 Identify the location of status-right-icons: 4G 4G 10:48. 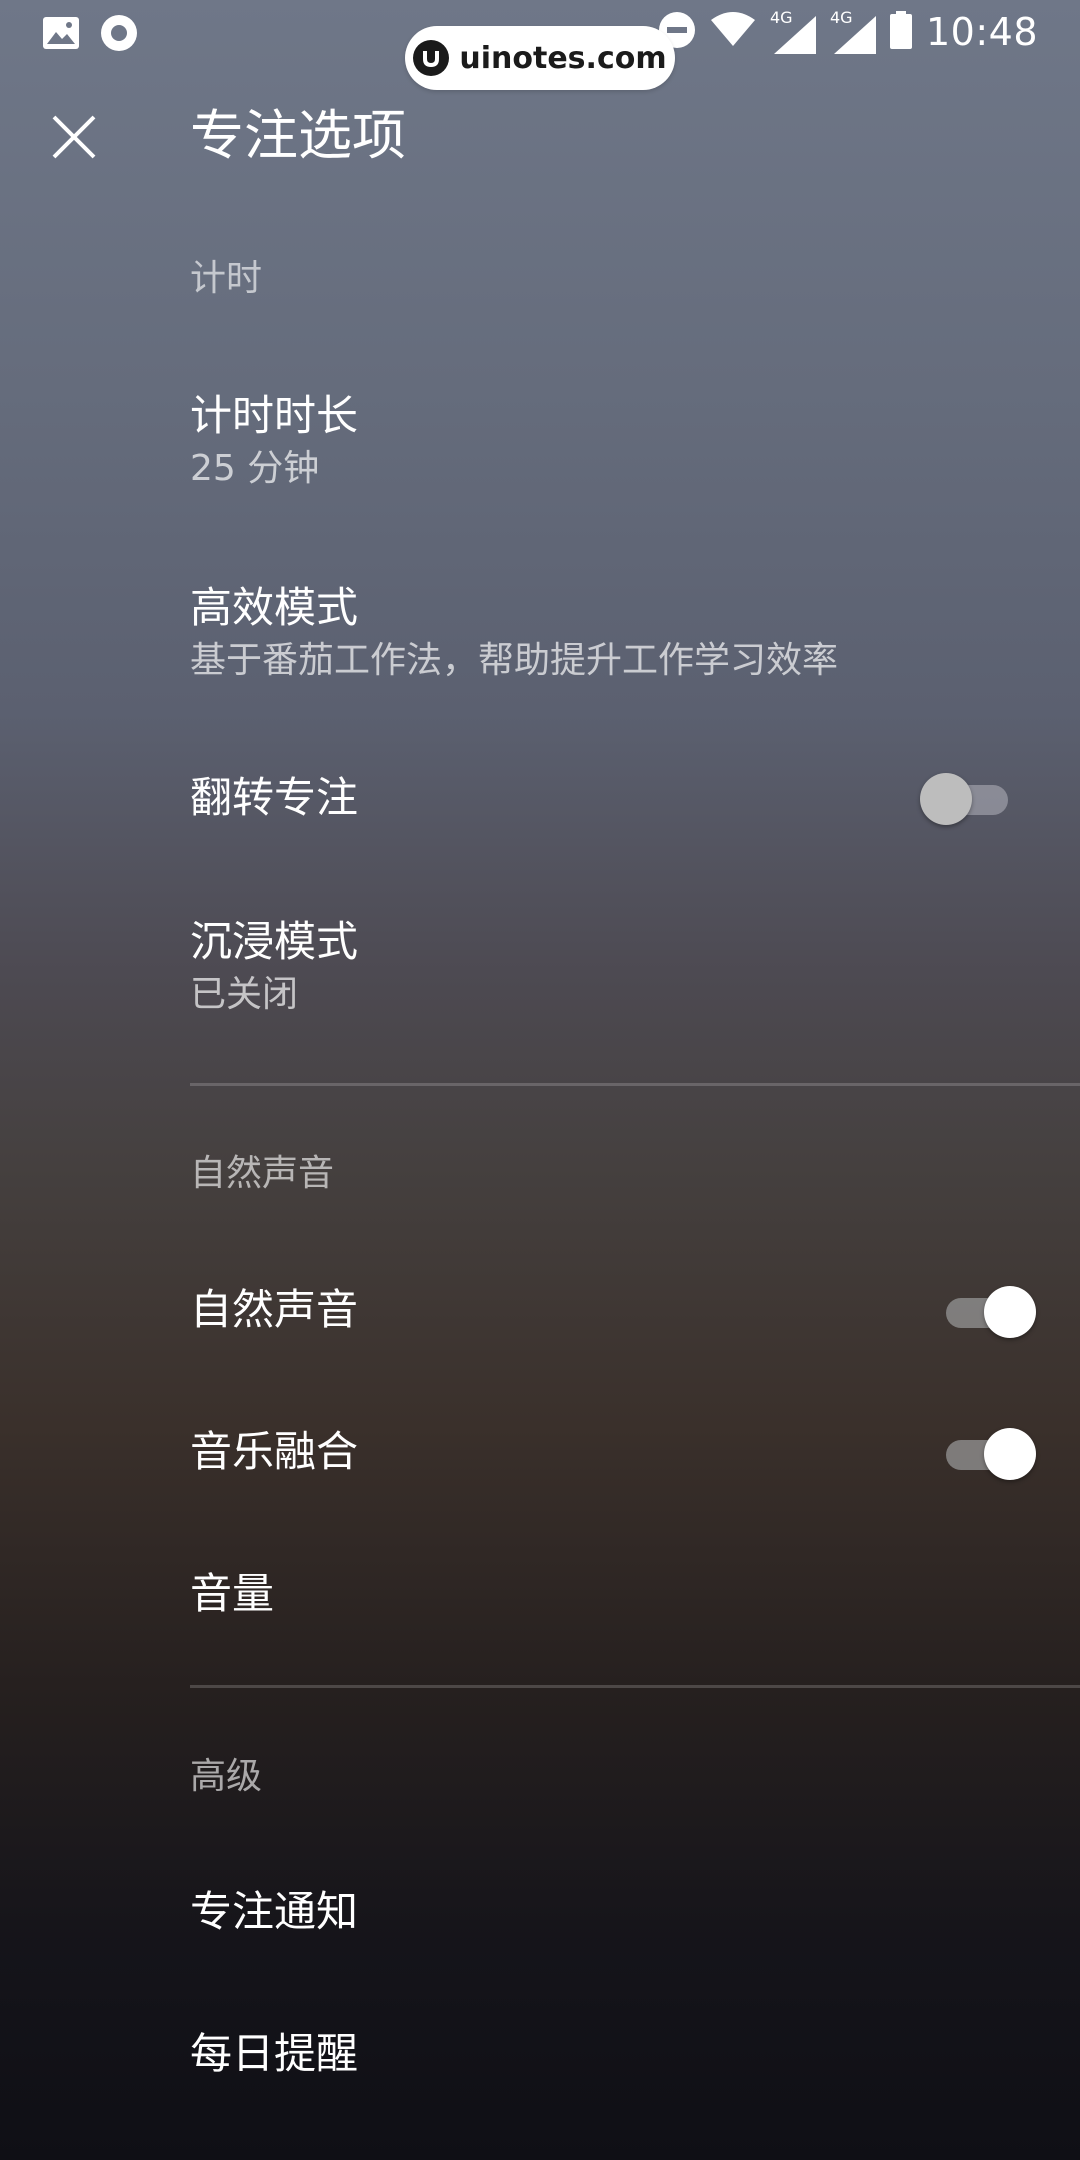
(848, 31).